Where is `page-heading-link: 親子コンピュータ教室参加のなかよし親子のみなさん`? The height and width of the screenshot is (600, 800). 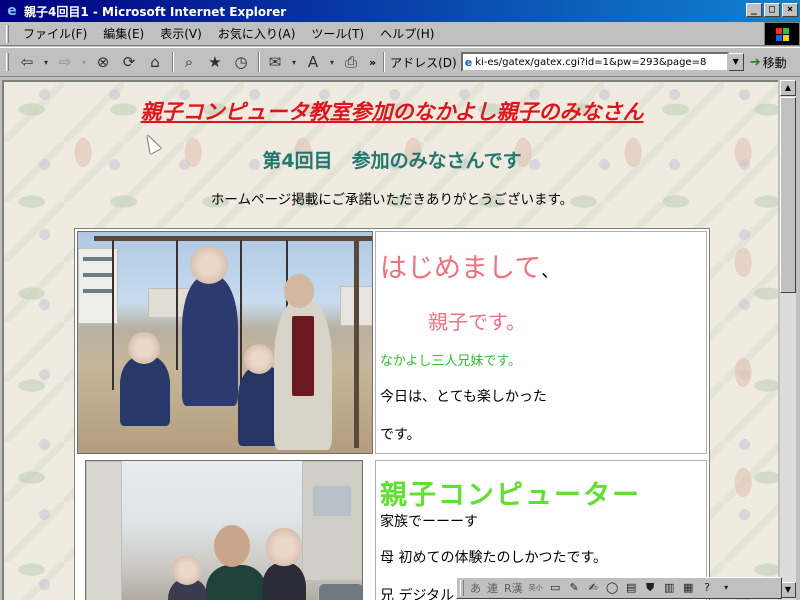
page-heading-link: 親子コンピュータ教室参加のなかよし親子のみなさん is located at coordinates (391, 111).